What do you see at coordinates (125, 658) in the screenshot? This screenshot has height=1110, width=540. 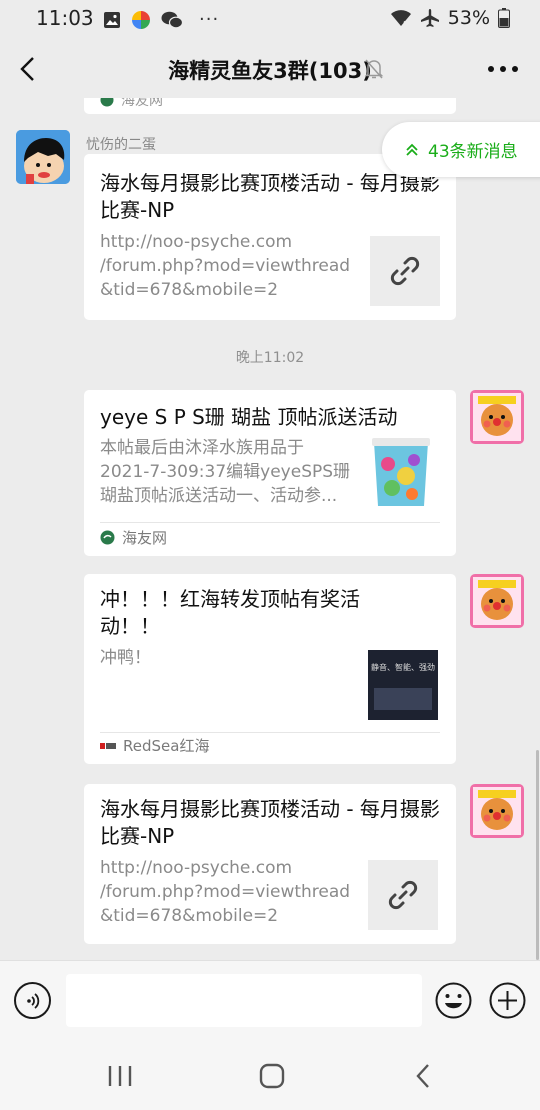 I see `card-description: 冲鸭！` at bounding box center [125, 658].